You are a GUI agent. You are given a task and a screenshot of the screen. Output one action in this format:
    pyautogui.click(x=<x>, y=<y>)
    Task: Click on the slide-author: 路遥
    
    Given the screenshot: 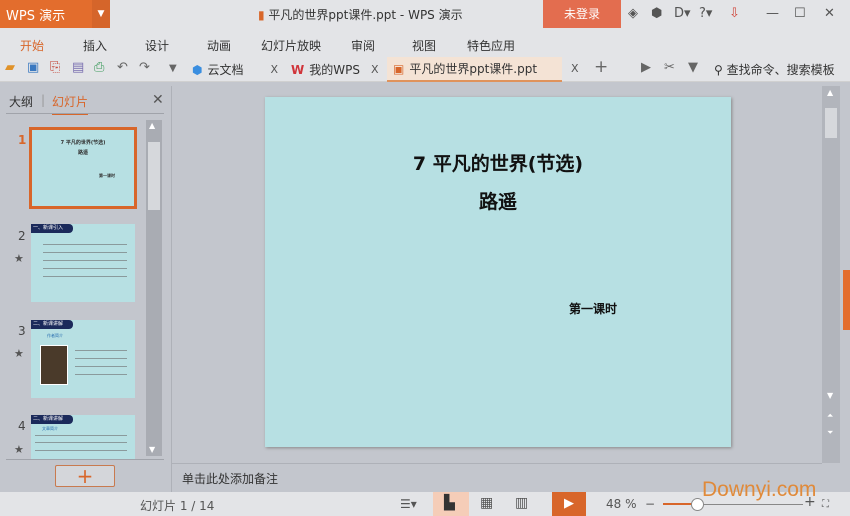 What is the action you would take?
    pyautogui.click(x=498, y=200)
    